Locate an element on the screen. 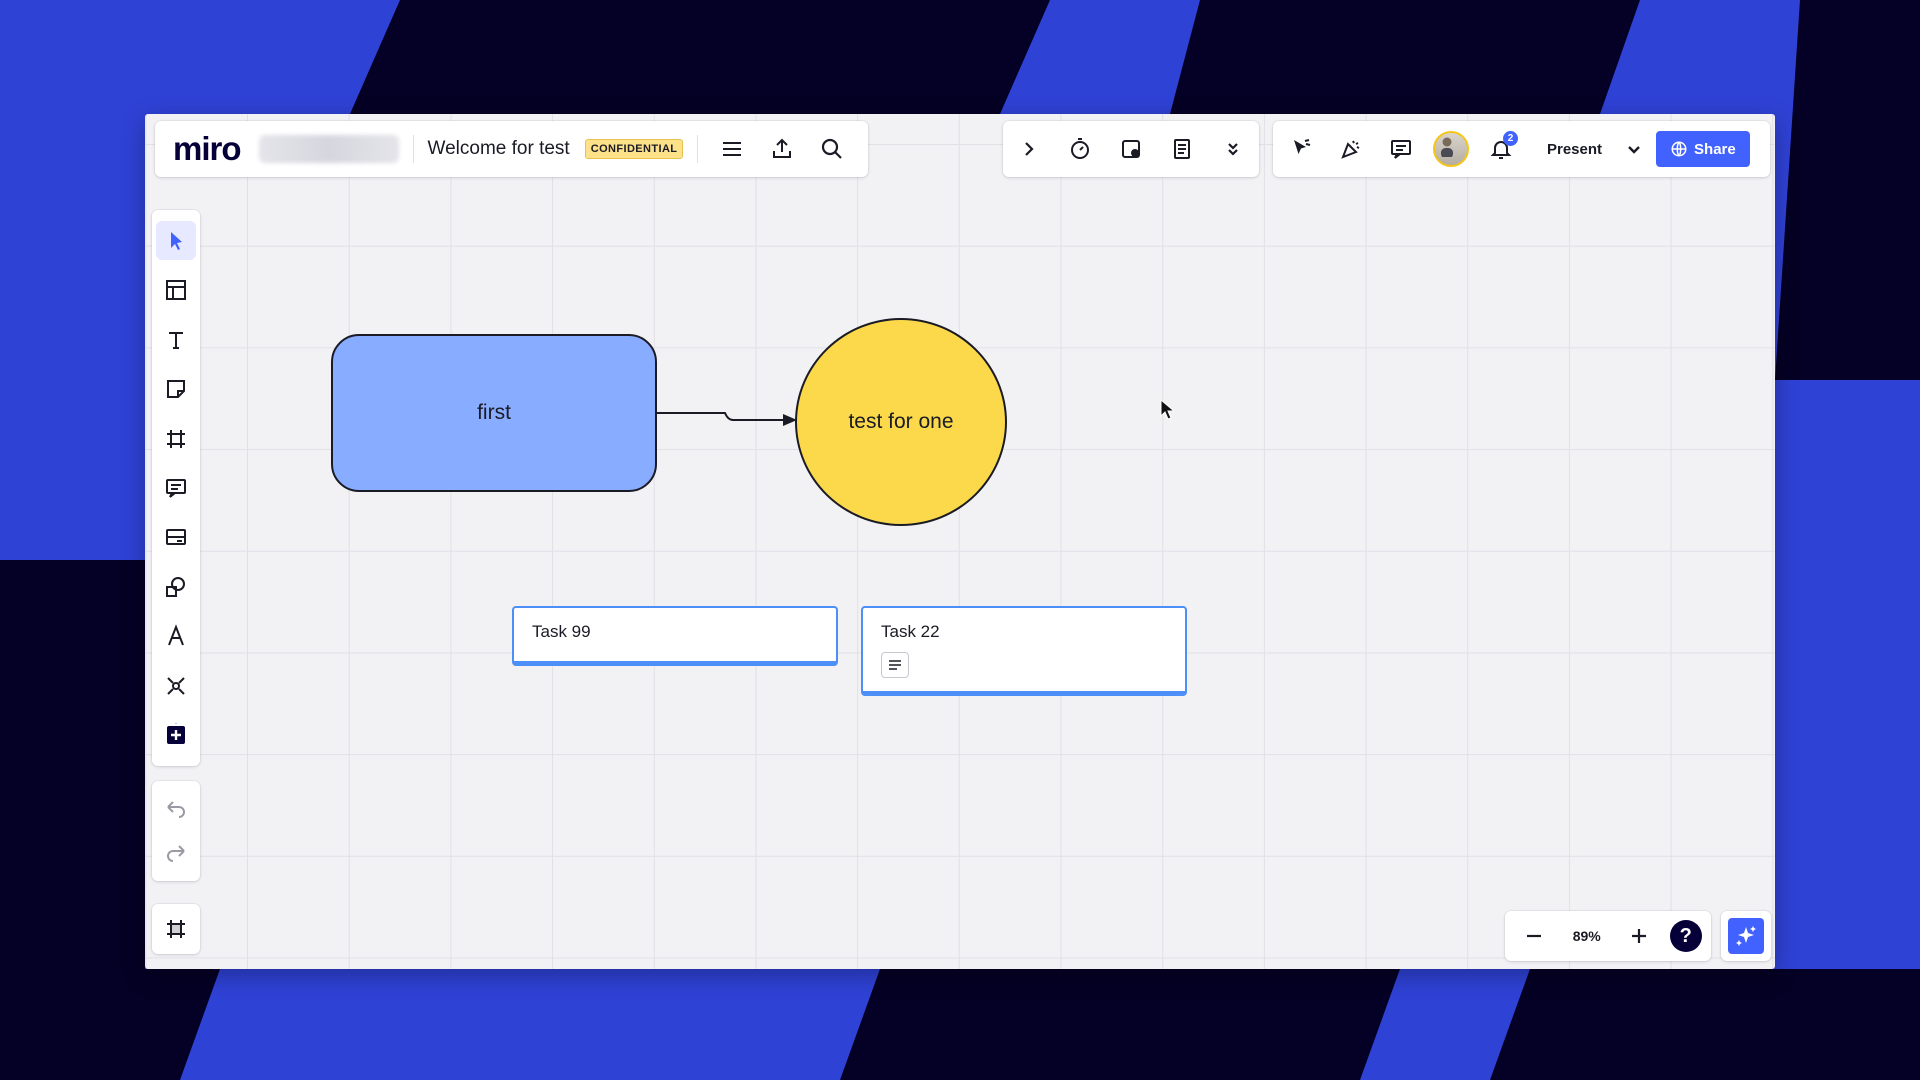 The image size is (1920, 1080). ai-assistant-container is located at coordinates (1746, 936).